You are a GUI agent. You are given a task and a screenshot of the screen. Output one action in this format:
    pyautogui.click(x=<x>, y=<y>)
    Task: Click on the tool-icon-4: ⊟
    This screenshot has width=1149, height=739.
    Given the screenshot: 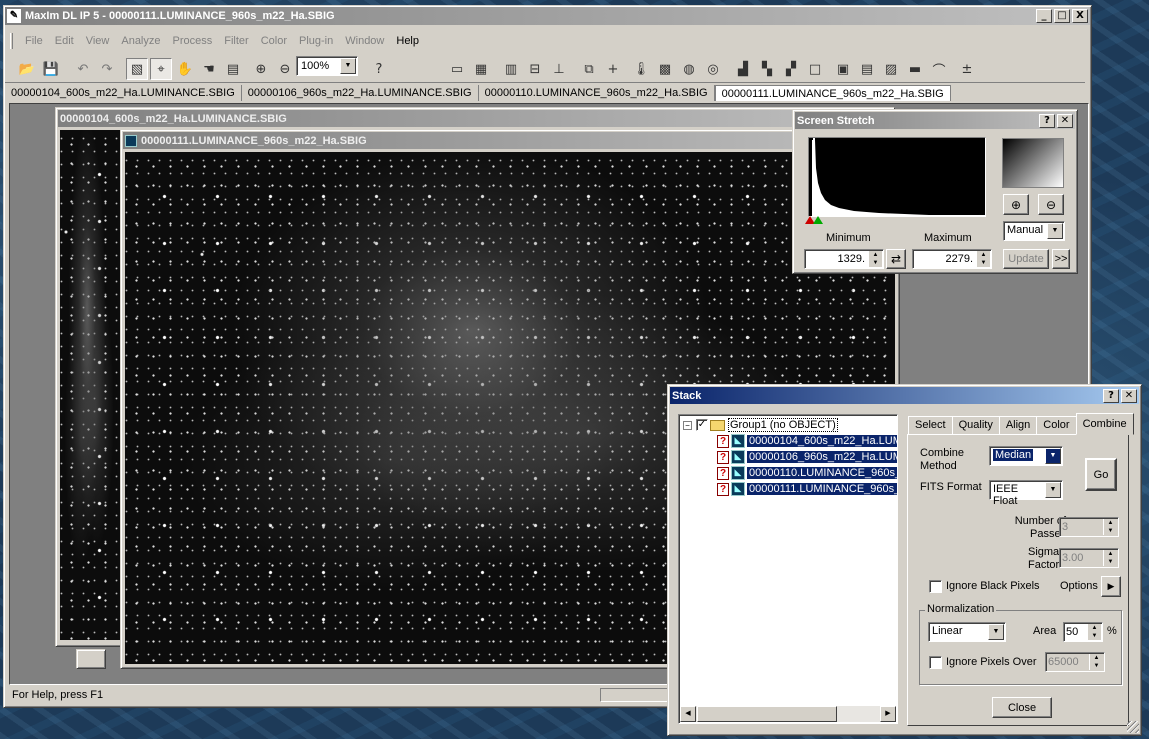 What is the action you would take?
    pyautogui.click(x=535, y=69)
    